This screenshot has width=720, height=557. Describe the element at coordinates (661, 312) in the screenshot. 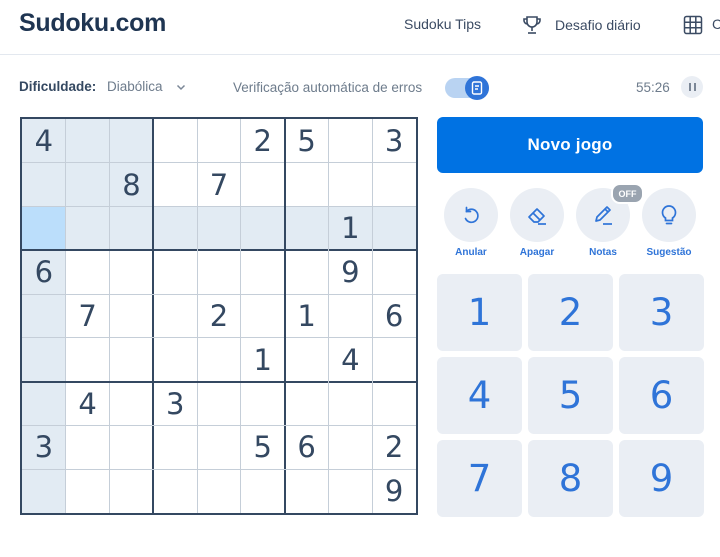

I see `number-key-3: 3` at that location.